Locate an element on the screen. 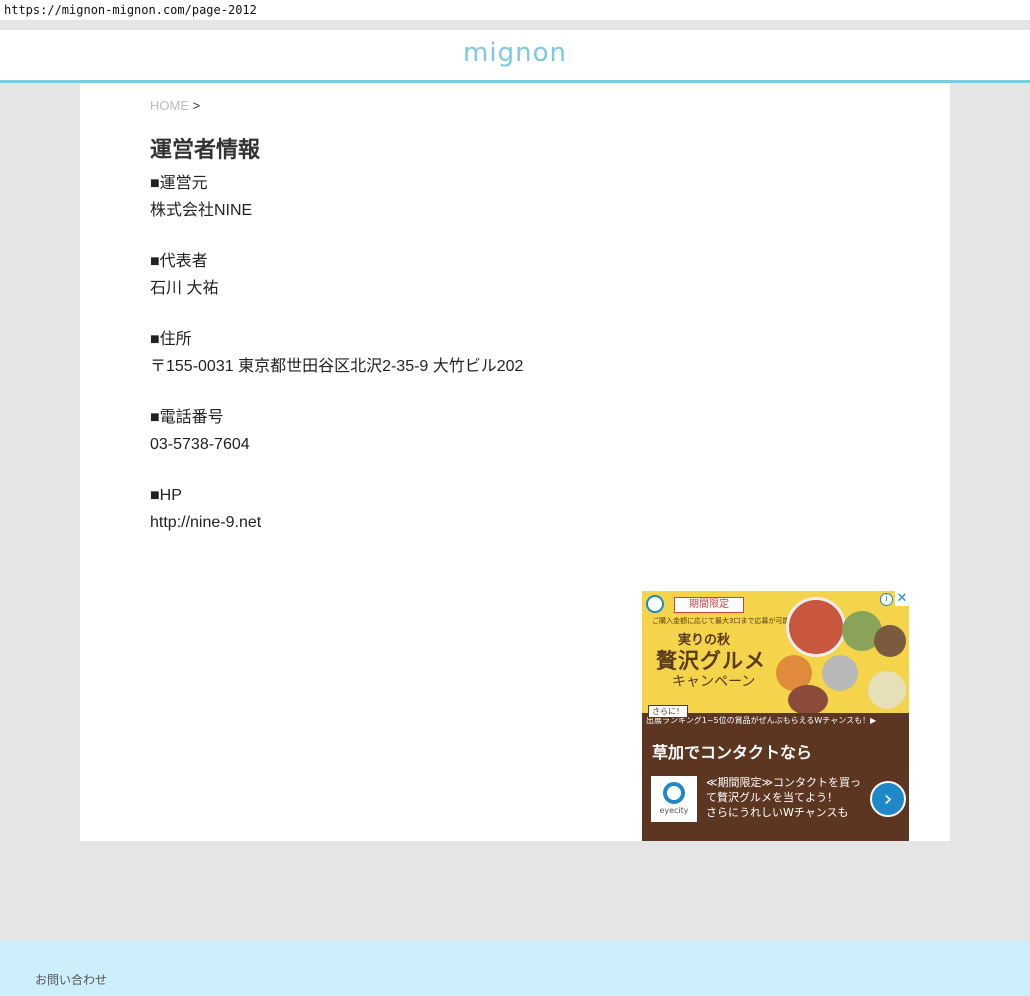 The height and width of the screenshot is (996, 1030). ad-close-icon: ✕ is located at coordinates (902, 598).